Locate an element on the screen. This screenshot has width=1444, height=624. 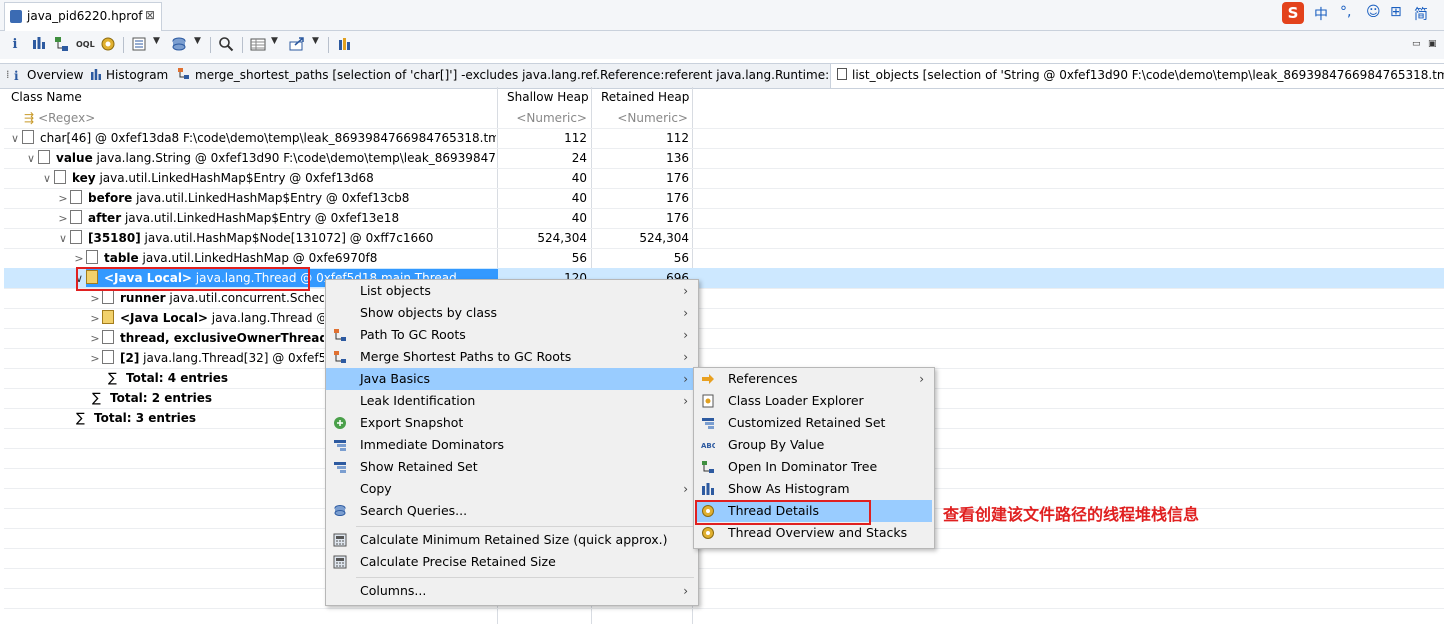
table-row: >thread, exclusiveOwnerThread ja is located at coordinates (724, 338).